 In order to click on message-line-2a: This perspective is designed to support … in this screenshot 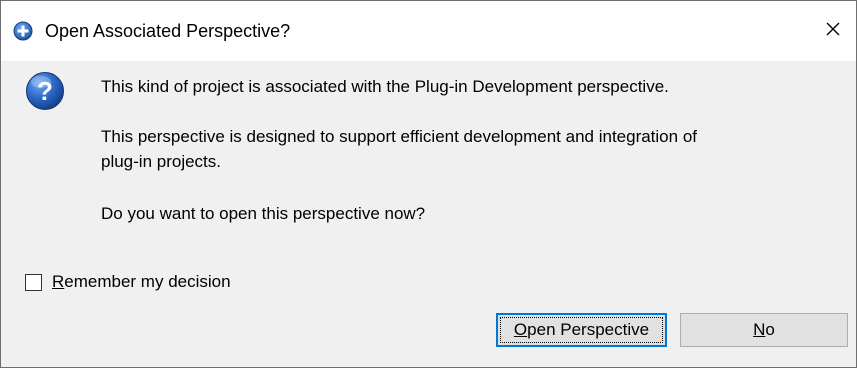, I will do `click(399, 136)`.